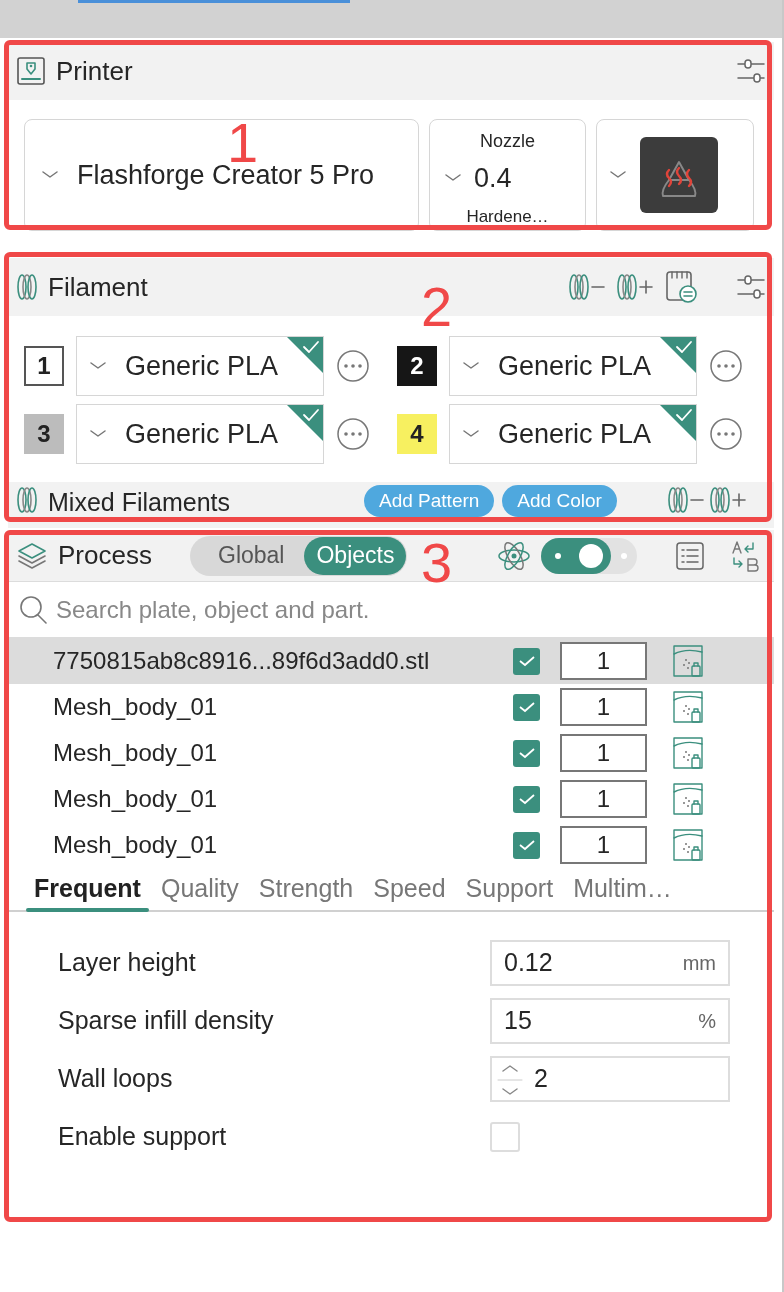  I want to click on filament-color-swatch: 3, so click(44, 434).